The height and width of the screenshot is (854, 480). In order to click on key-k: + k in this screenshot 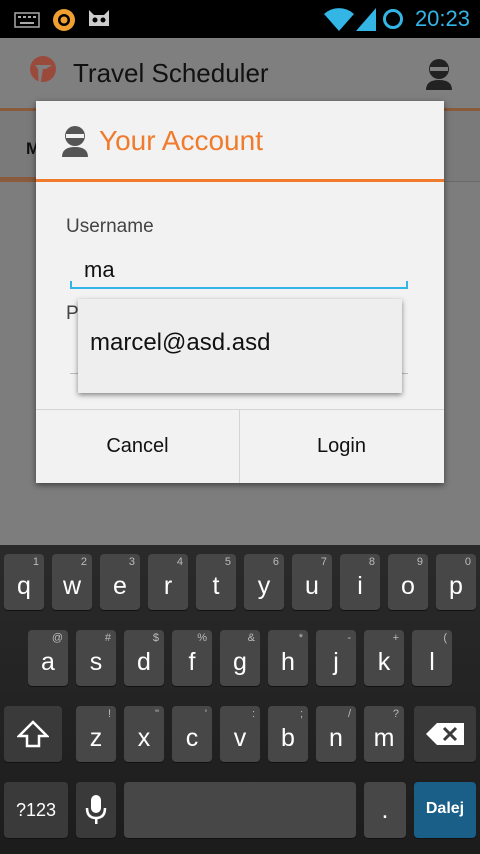, I will do `click(384, 658)`.